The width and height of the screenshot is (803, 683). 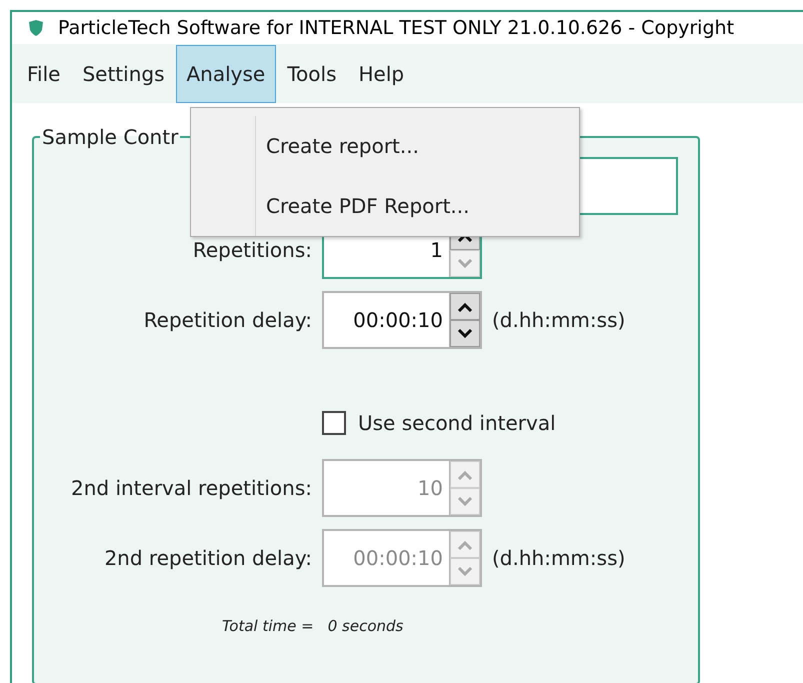 I want to click on field-label: 2nd interval repetitions:, so click(x=191, y=488).